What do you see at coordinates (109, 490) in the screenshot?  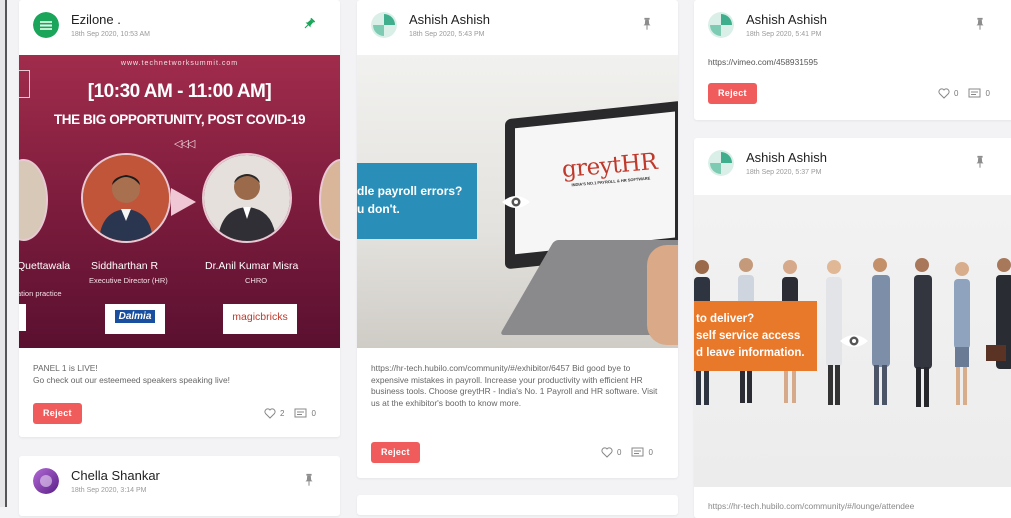 I see `post-date: 18th Sep 2020, 3:14 PM` at bounding box center [109, 490].